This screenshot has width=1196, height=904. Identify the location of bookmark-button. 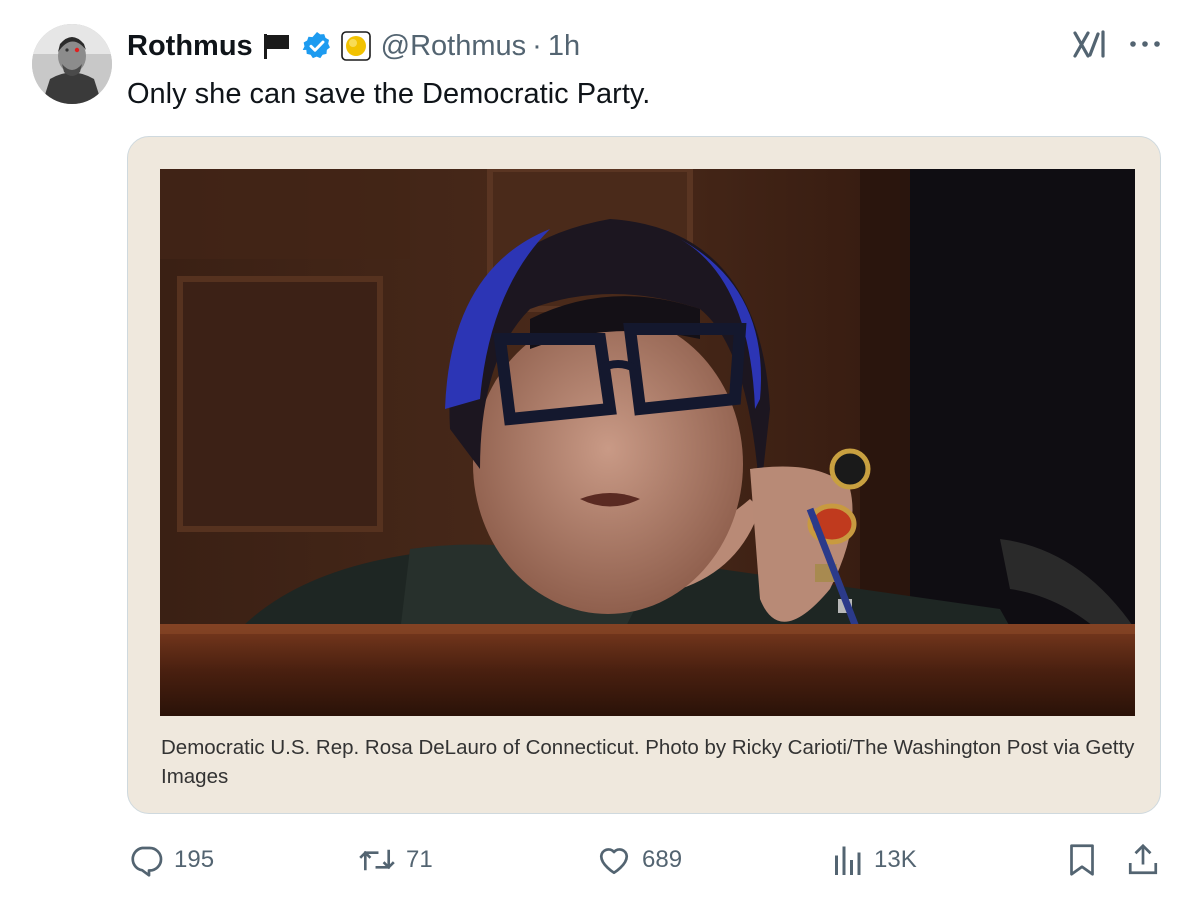
(1082, 860).